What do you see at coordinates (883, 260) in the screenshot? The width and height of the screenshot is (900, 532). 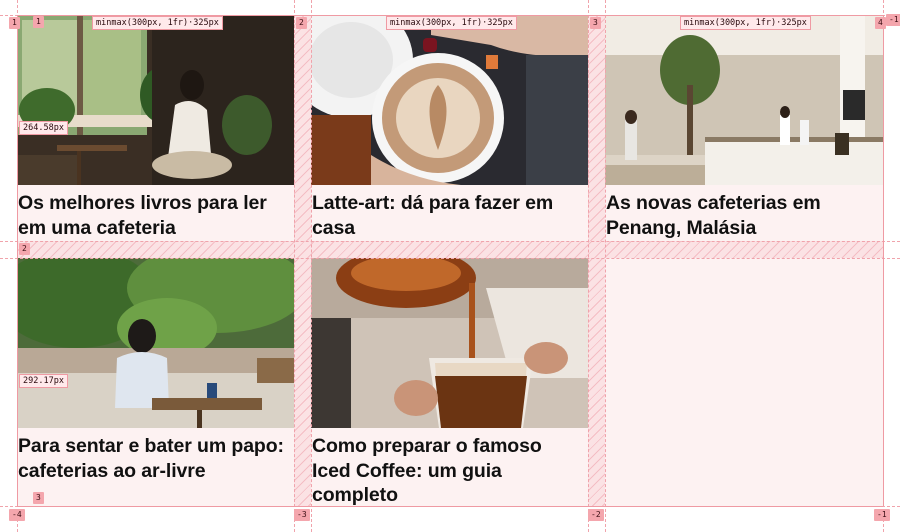 I see `grid-border-right` at bounding box center [883, 260].